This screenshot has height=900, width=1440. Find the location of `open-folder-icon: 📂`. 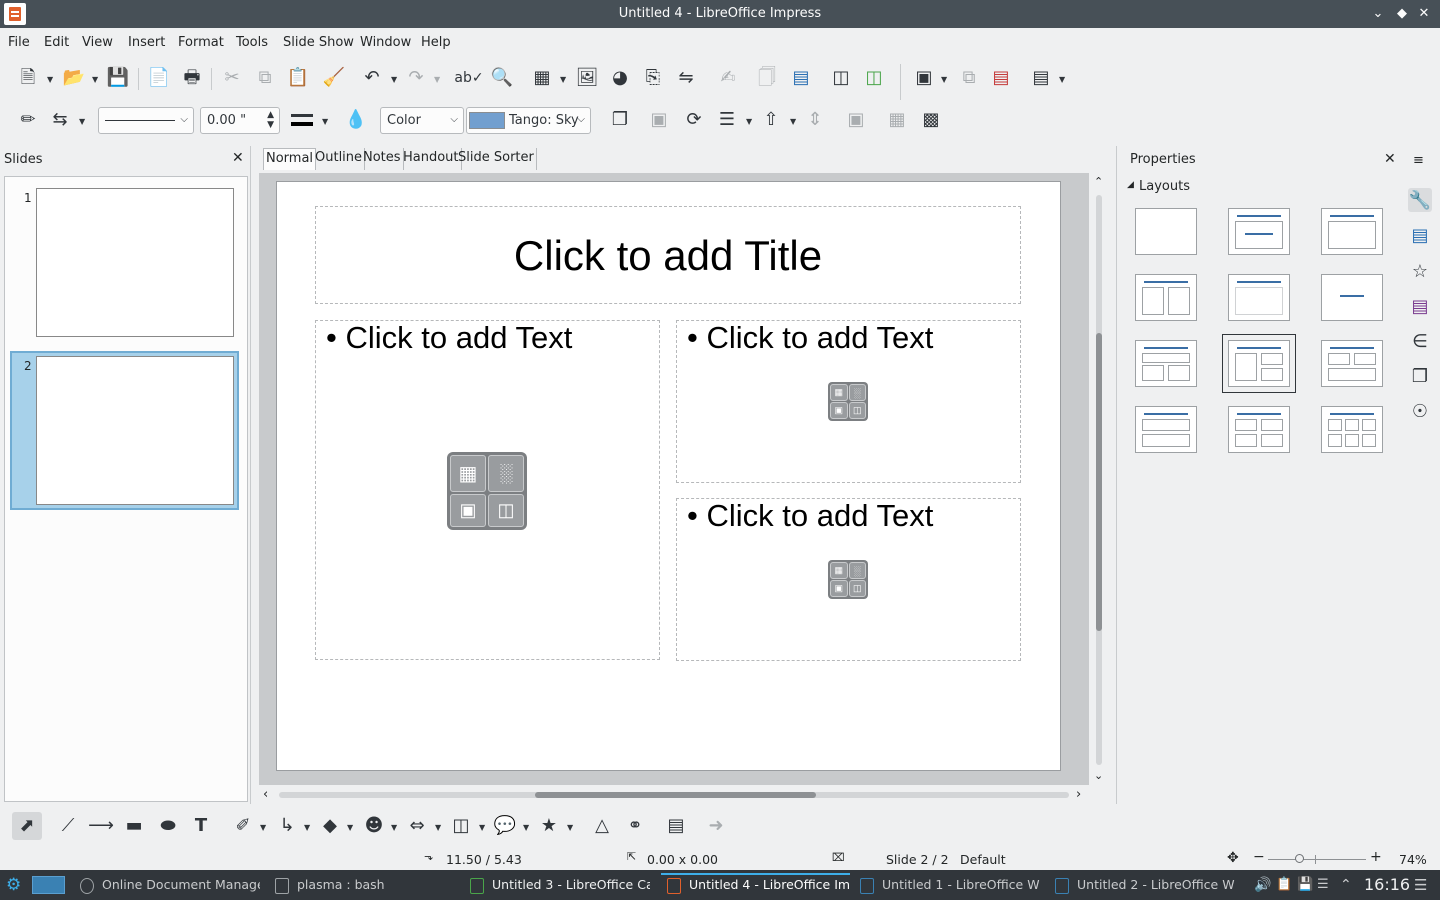

open-folder-icon: 📂 is located at coordinates (74, 78).